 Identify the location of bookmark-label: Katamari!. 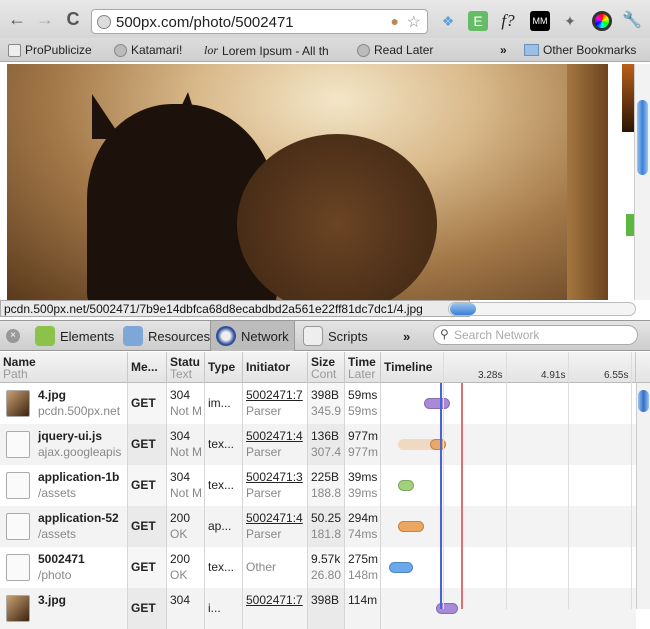
(157, 50).